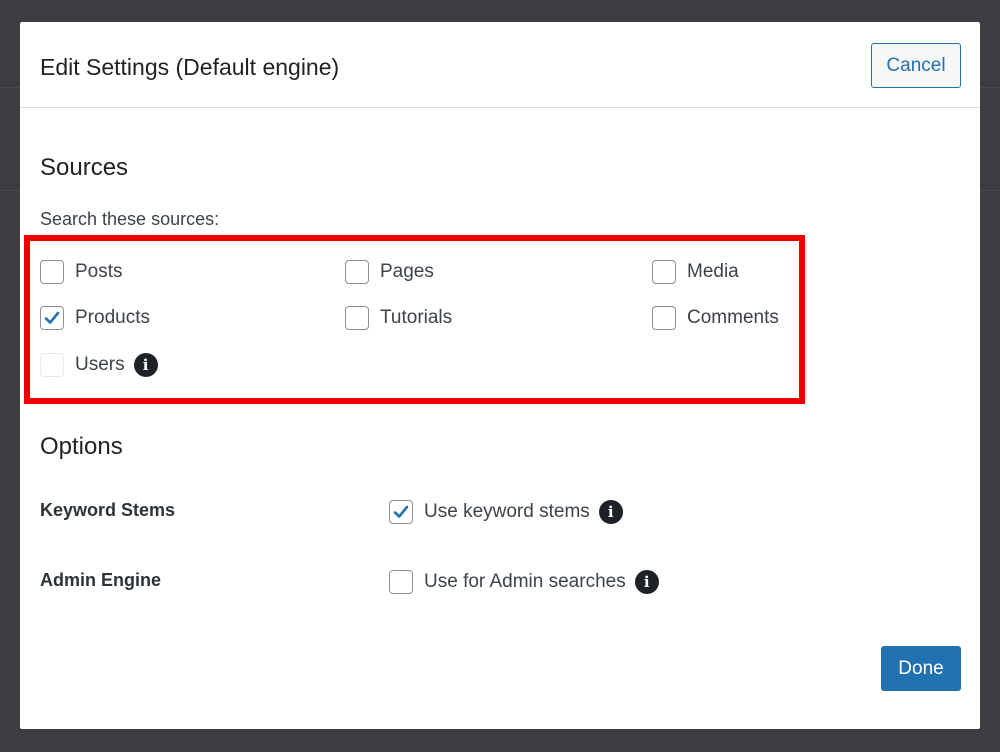  I want to click on source-media: Media, so click(695, 272).